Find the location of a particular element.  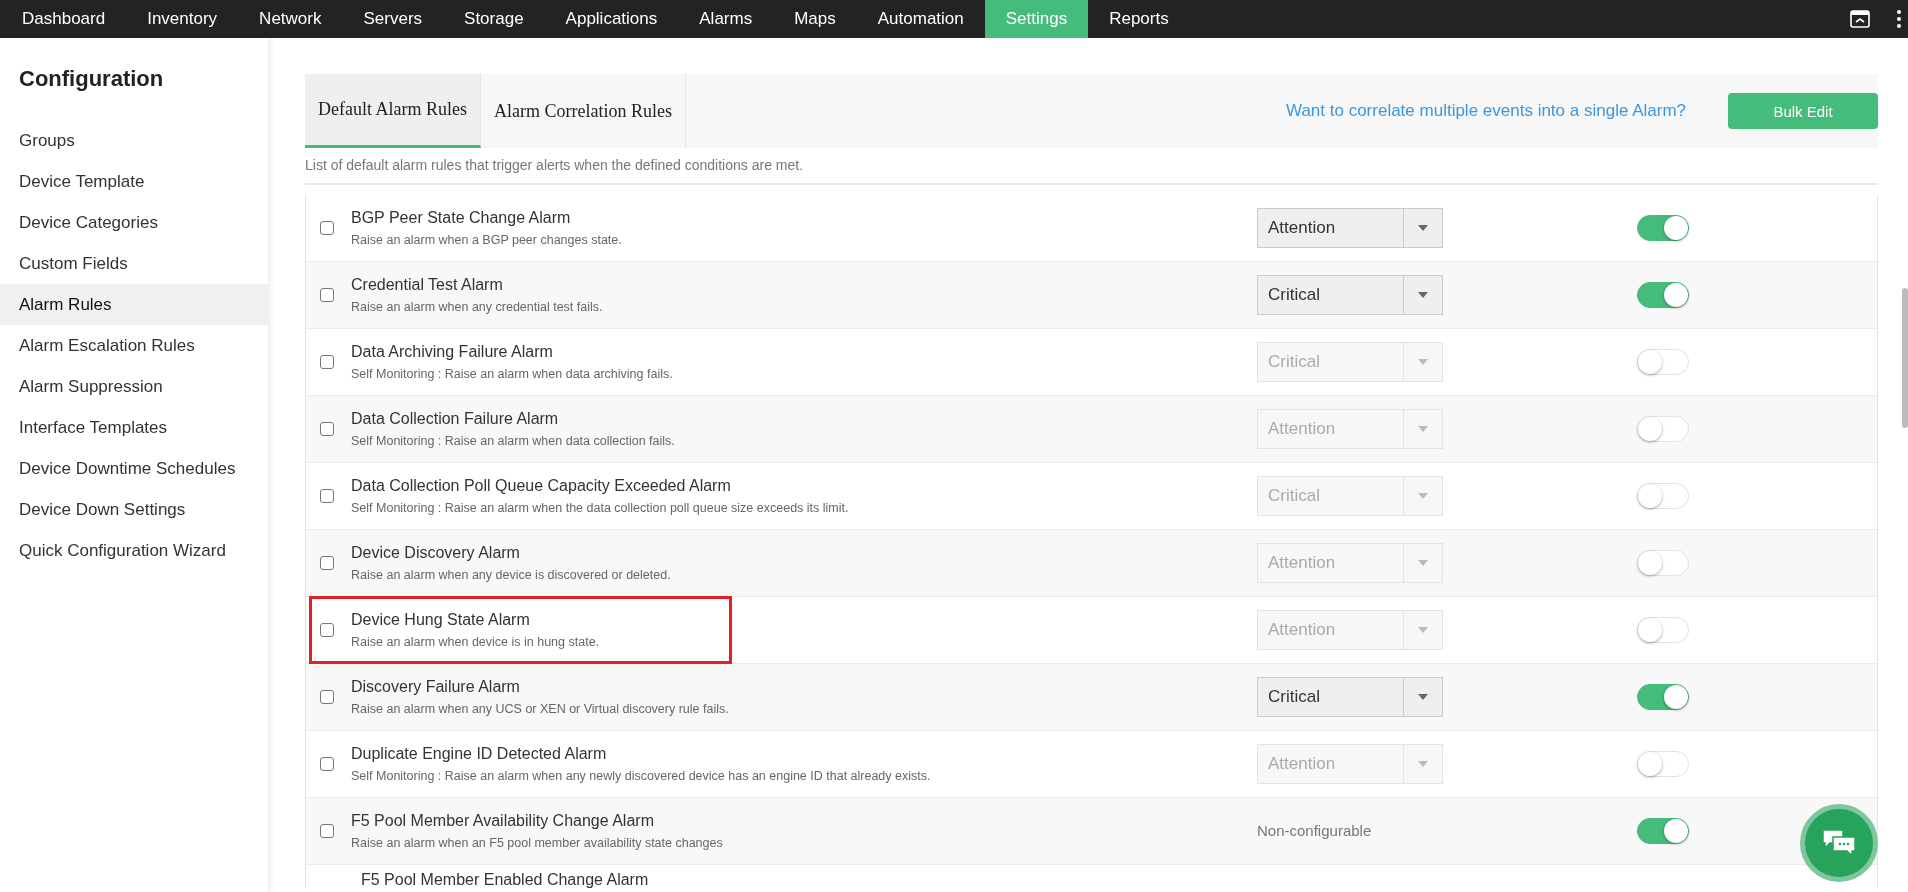

sidebar-item: Custom Fields is located at coordinates (134, 263).